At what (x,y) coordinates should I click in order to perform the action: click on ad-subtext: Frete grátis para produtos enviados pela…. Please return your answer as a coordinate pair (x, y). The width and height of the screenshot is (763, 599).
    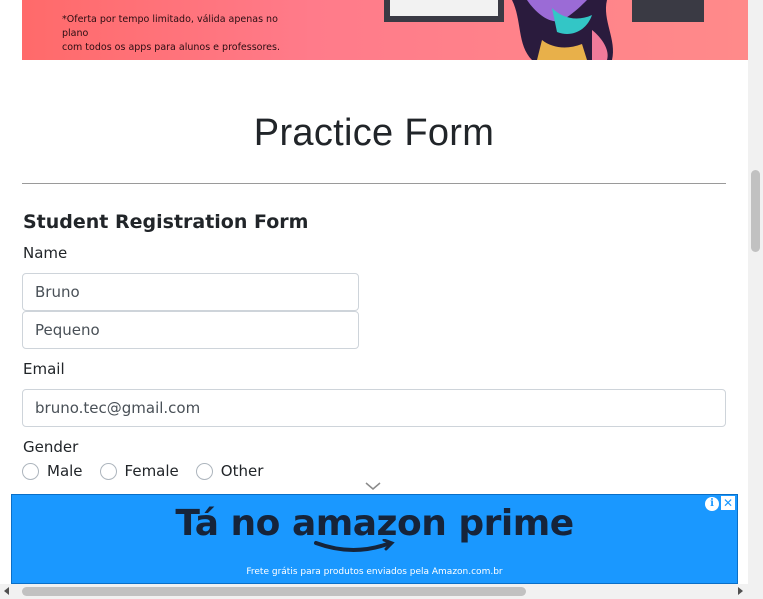
    Looking at the image, I should click on (374, 572).